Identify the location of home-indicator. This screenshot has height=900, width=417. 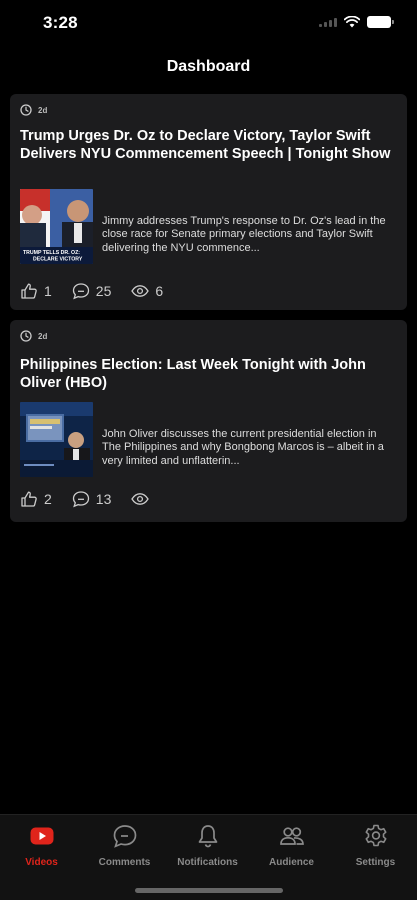
(209, 890).